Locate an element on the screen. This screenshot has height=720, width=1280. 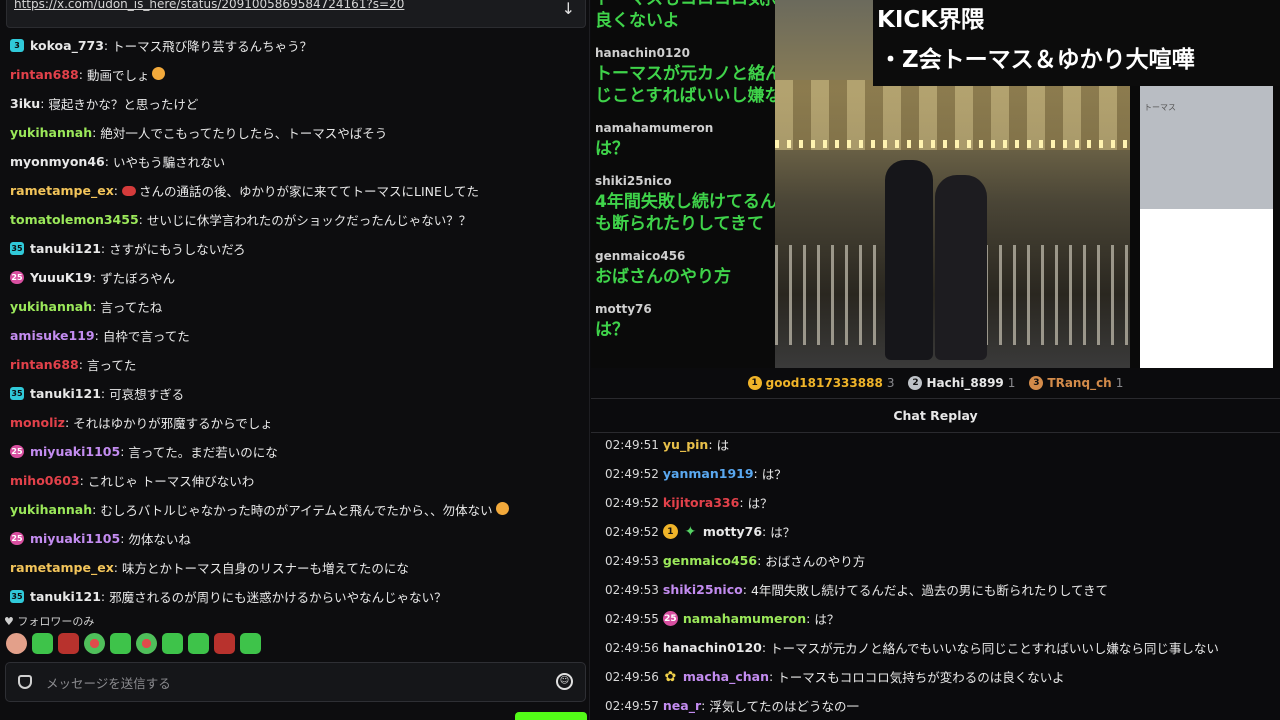
chat-text: 寝起きかな？と思ったけど is located at coordinates (123, 103).